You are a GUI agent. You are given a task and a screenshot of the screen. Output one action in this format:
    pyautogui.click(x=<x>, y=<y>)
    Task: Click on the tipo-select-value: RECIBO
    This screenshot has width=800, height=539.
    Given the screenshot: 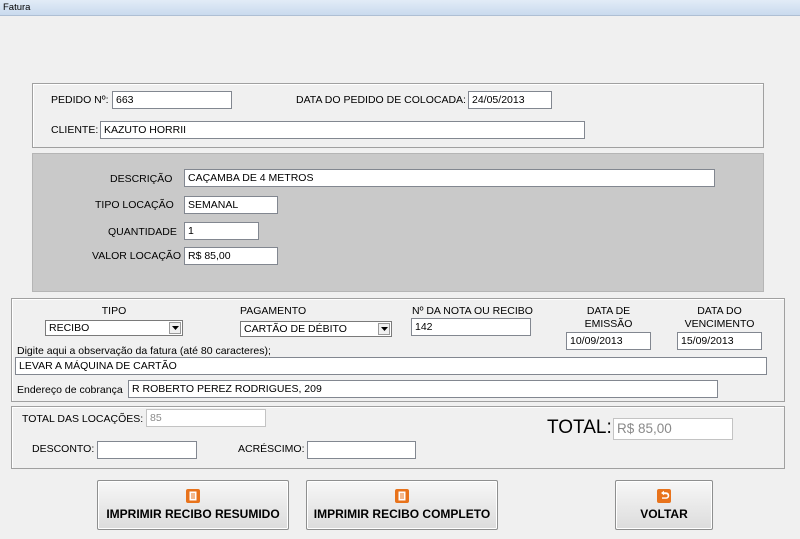 What is the action you would take?
    pyautogui.click(x=69, y=328)
    